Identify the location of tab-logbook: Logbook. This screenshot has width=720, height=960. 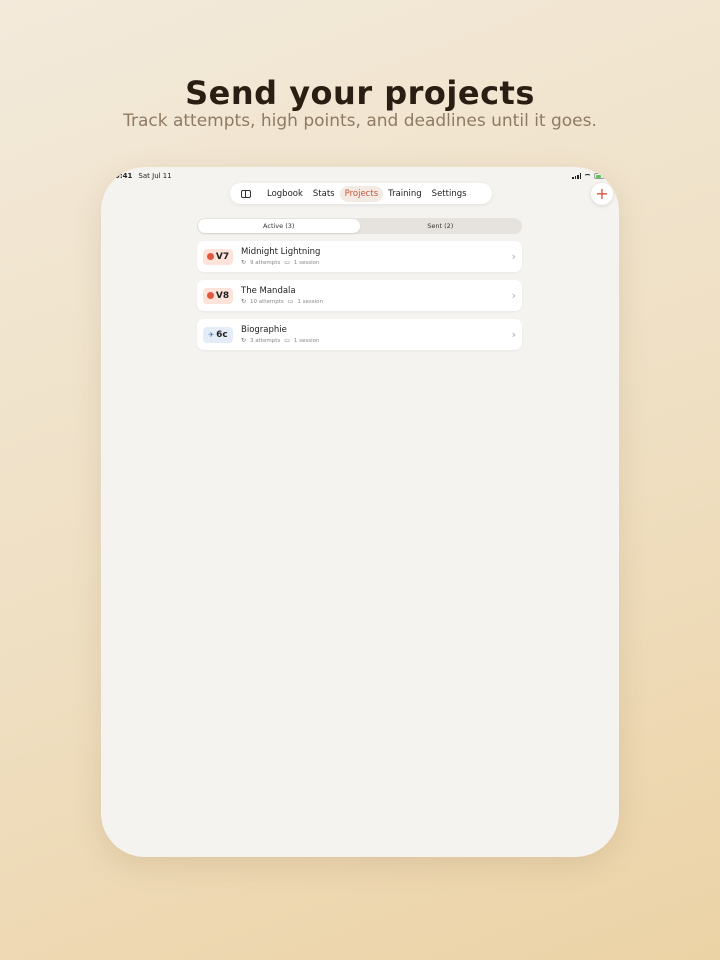
(285, 194).